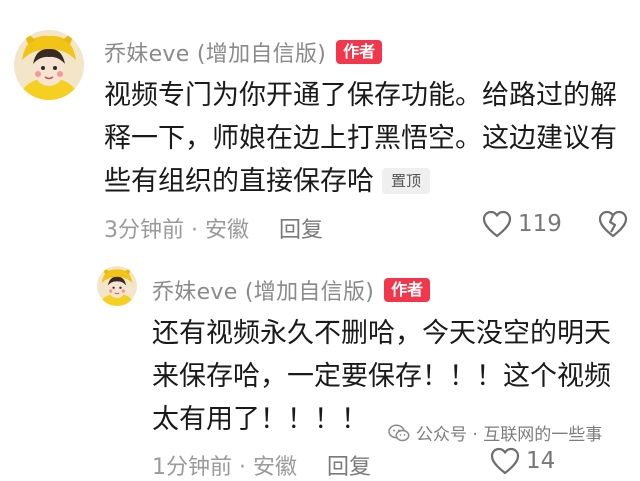 Image resolution: width=640 pixels, height=481 pixels. What do you see at coordinates (381, 376) in the screenshot?
I see `reply-line: 来保存哈，一定要保存！！！这个视频` at bounding box center [381, 376].